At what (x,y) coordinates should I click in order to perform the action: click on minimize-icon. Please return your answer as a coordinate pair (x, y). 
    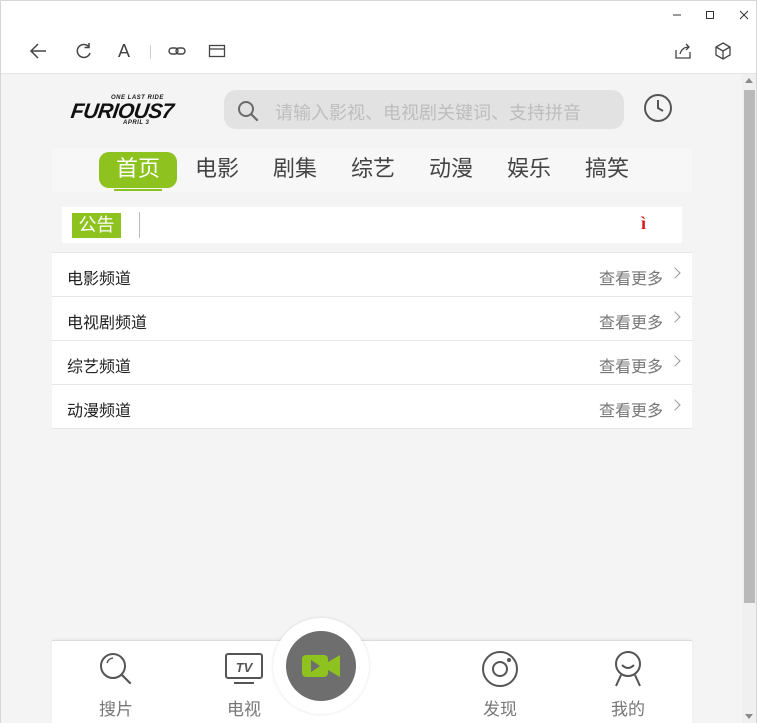
    Looking at the image, I should click on (677, 15).